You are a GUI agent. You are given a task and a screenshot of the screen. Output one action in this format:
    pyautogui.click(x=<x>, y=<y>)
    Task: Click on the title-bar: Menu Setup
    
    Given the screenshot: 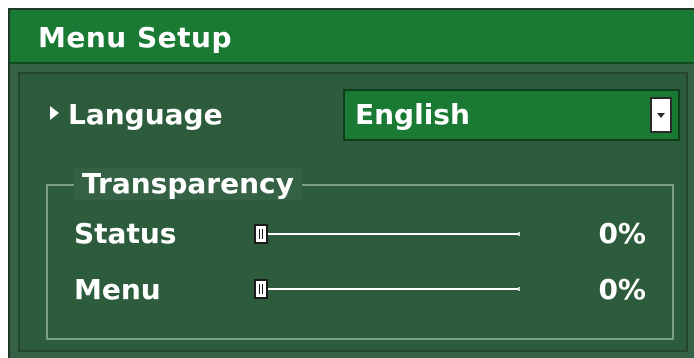 What is the action you would take?
    pyautogui.click(x=352, y=37)
    